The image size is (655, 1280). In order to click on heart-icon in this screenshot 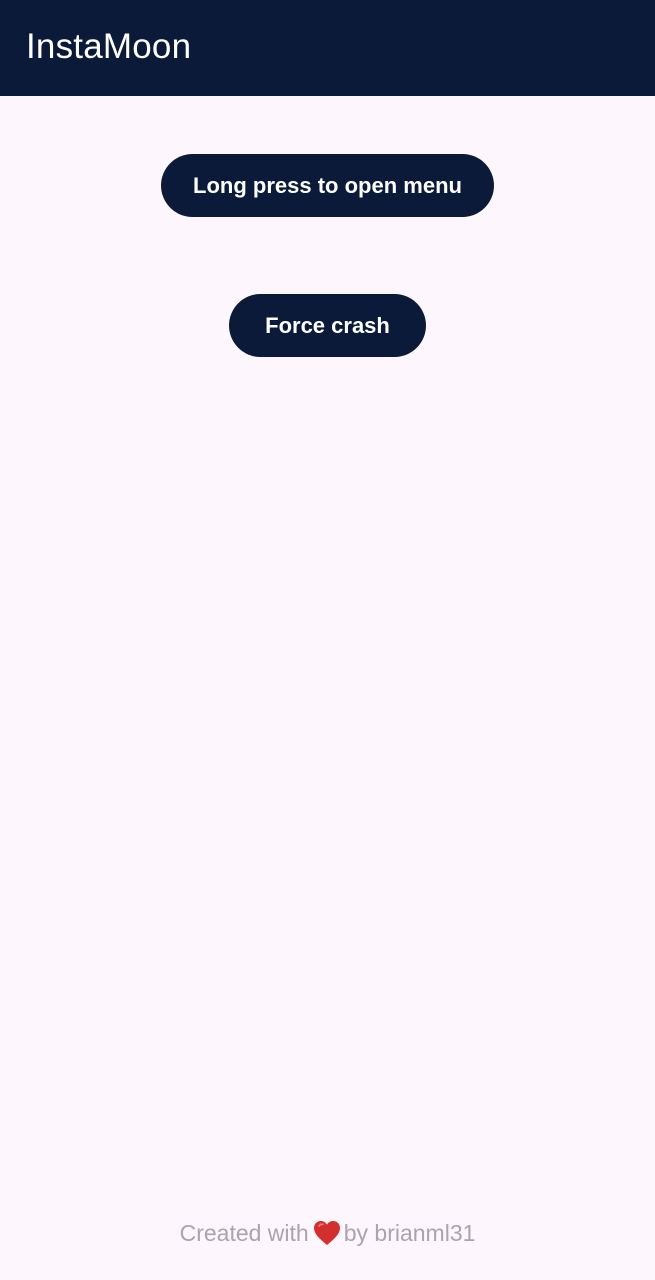, I will do `click(327, 1233)`.